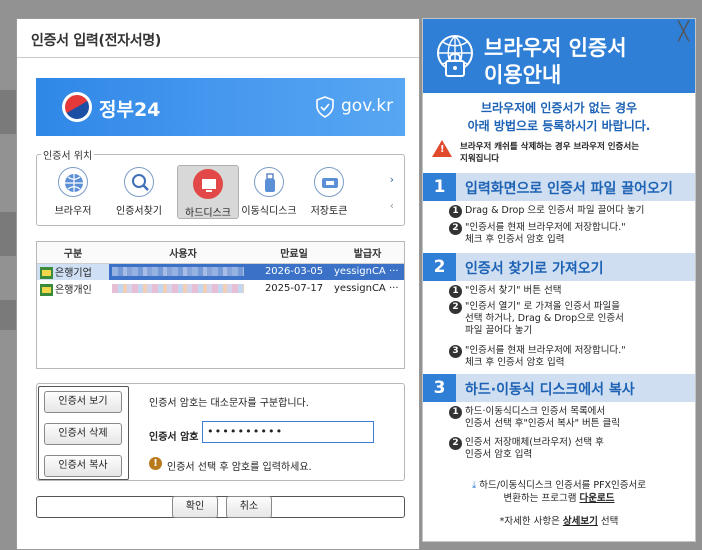 The image size is (702, 550). What do you see at coordinates (329, 182) in the screenshot?
I see `token-icon` at bounding box center [329, 182].